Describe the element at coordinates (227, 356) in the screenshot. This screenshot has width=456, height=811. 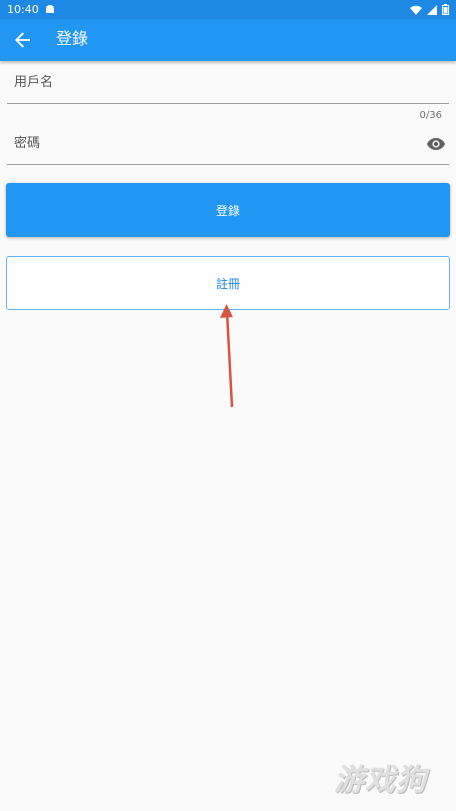
I see `annotation-arrow` at that location.